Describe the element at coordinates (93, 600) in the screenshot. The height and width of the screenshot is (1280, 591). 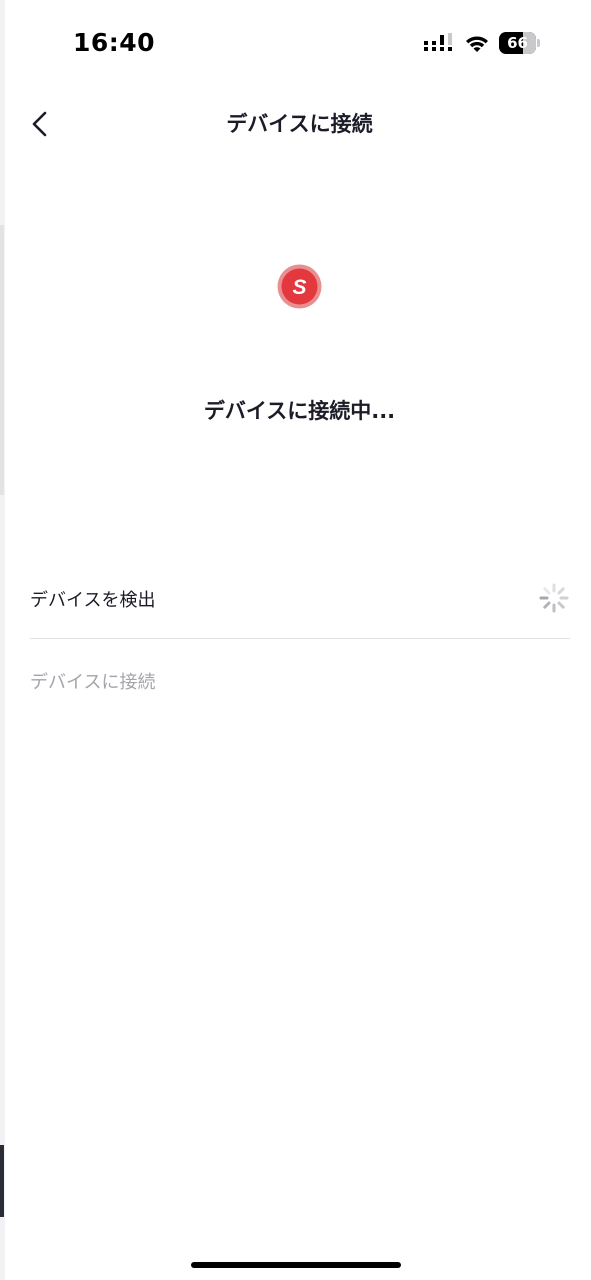
I see `step-label: デバイスを検出` at that location.